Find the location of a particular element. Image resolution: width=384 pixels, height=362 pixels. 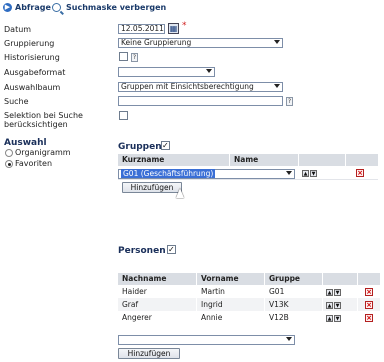

col-gruppe: Gruppe is located at coordinates (293, 279).